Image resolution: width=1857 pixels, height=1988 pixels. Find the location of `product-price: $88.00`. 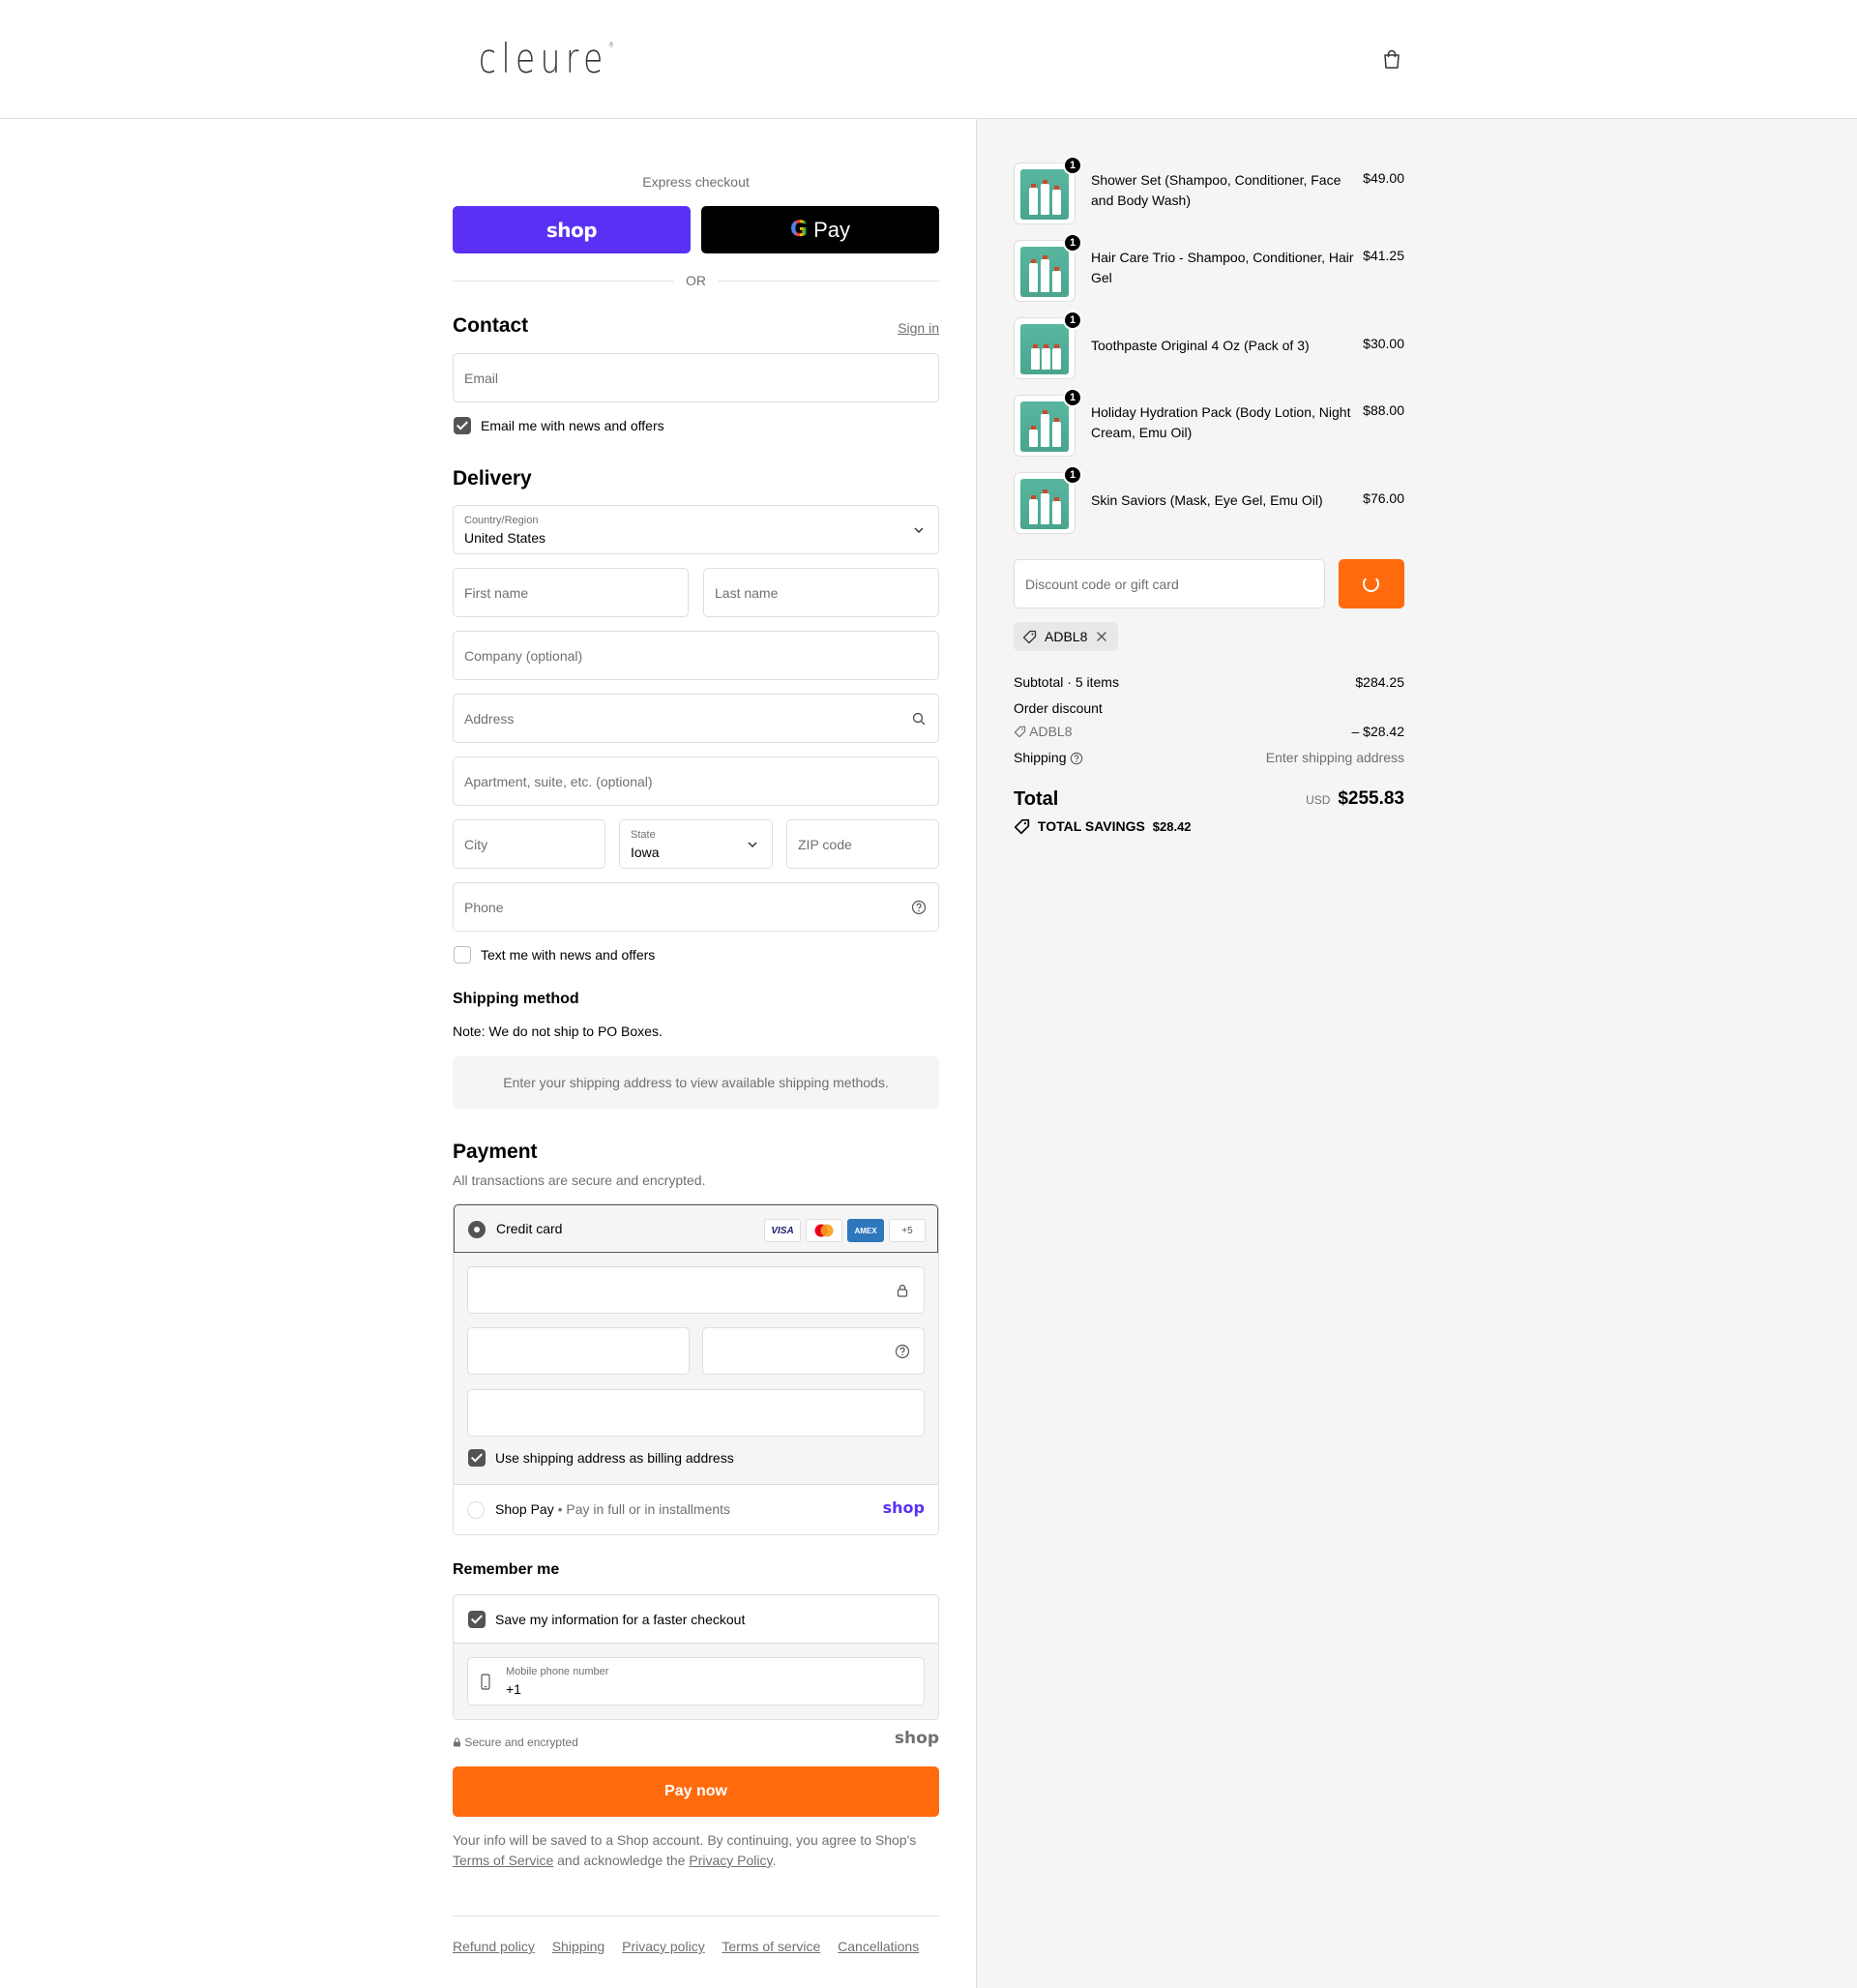

product-price: $88.00 is located at coordinates (1383, 410).